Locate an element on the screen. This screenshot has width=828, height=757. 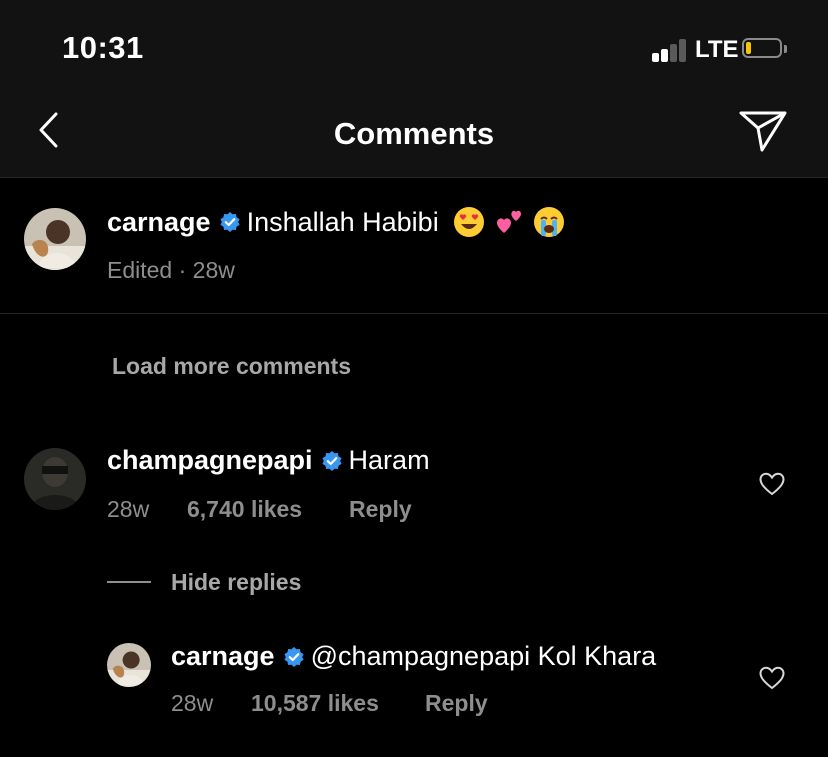
network-type: LTE is located at coordinates (717, 49).